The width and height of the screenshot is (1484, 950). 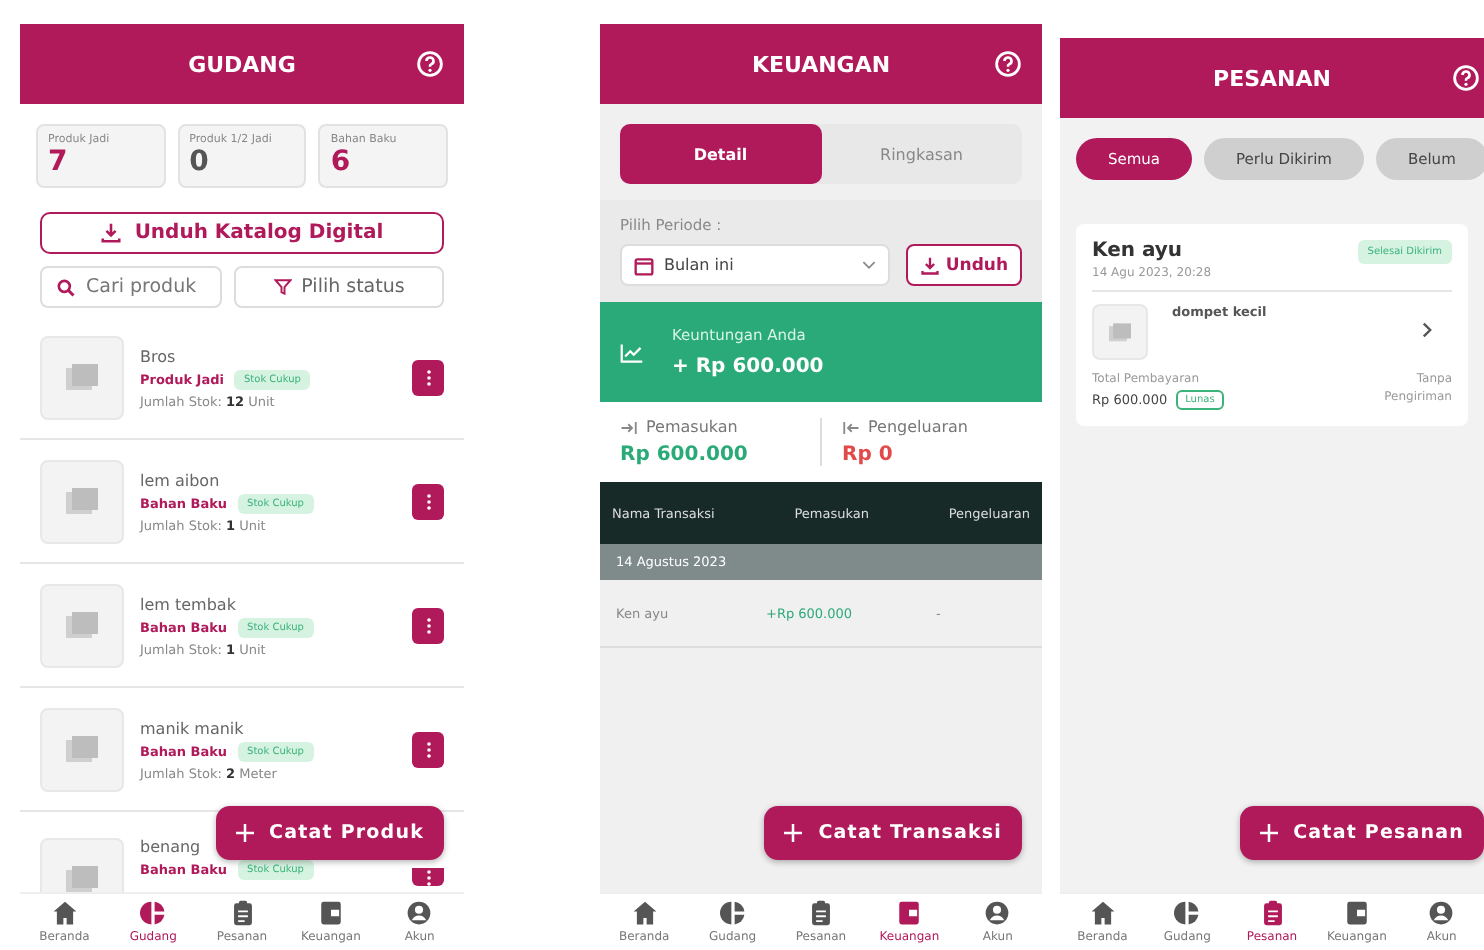 What do you see at coordinates (170, 847) in the screenshot?
I see `product-name: benang` at bounding box center [170, 847].